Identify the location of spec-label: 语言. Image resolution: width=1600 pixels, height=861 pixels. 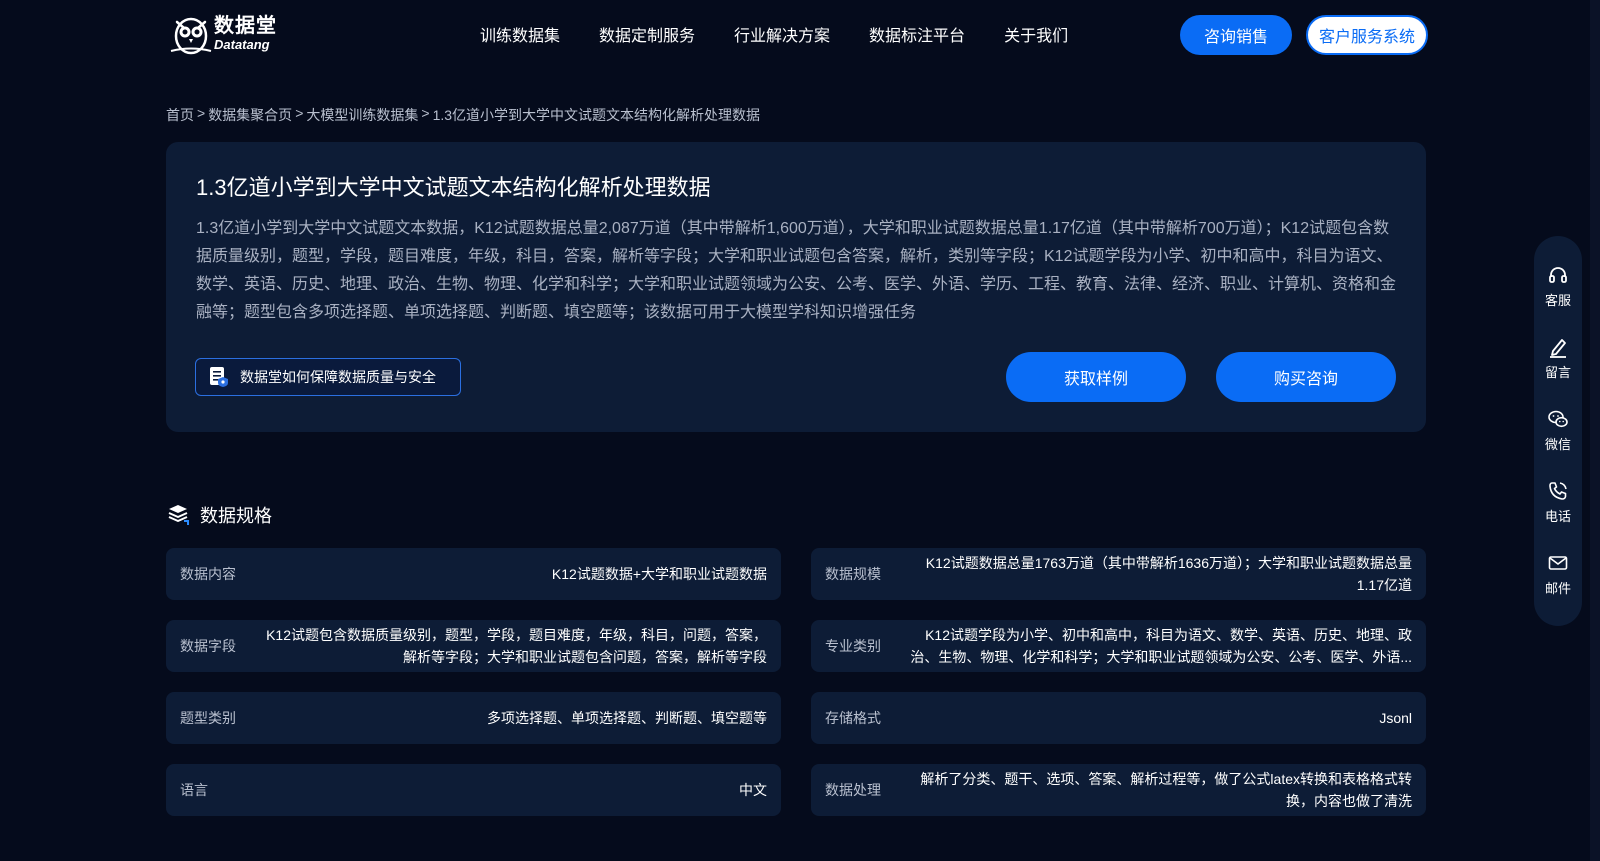
(194, 790).